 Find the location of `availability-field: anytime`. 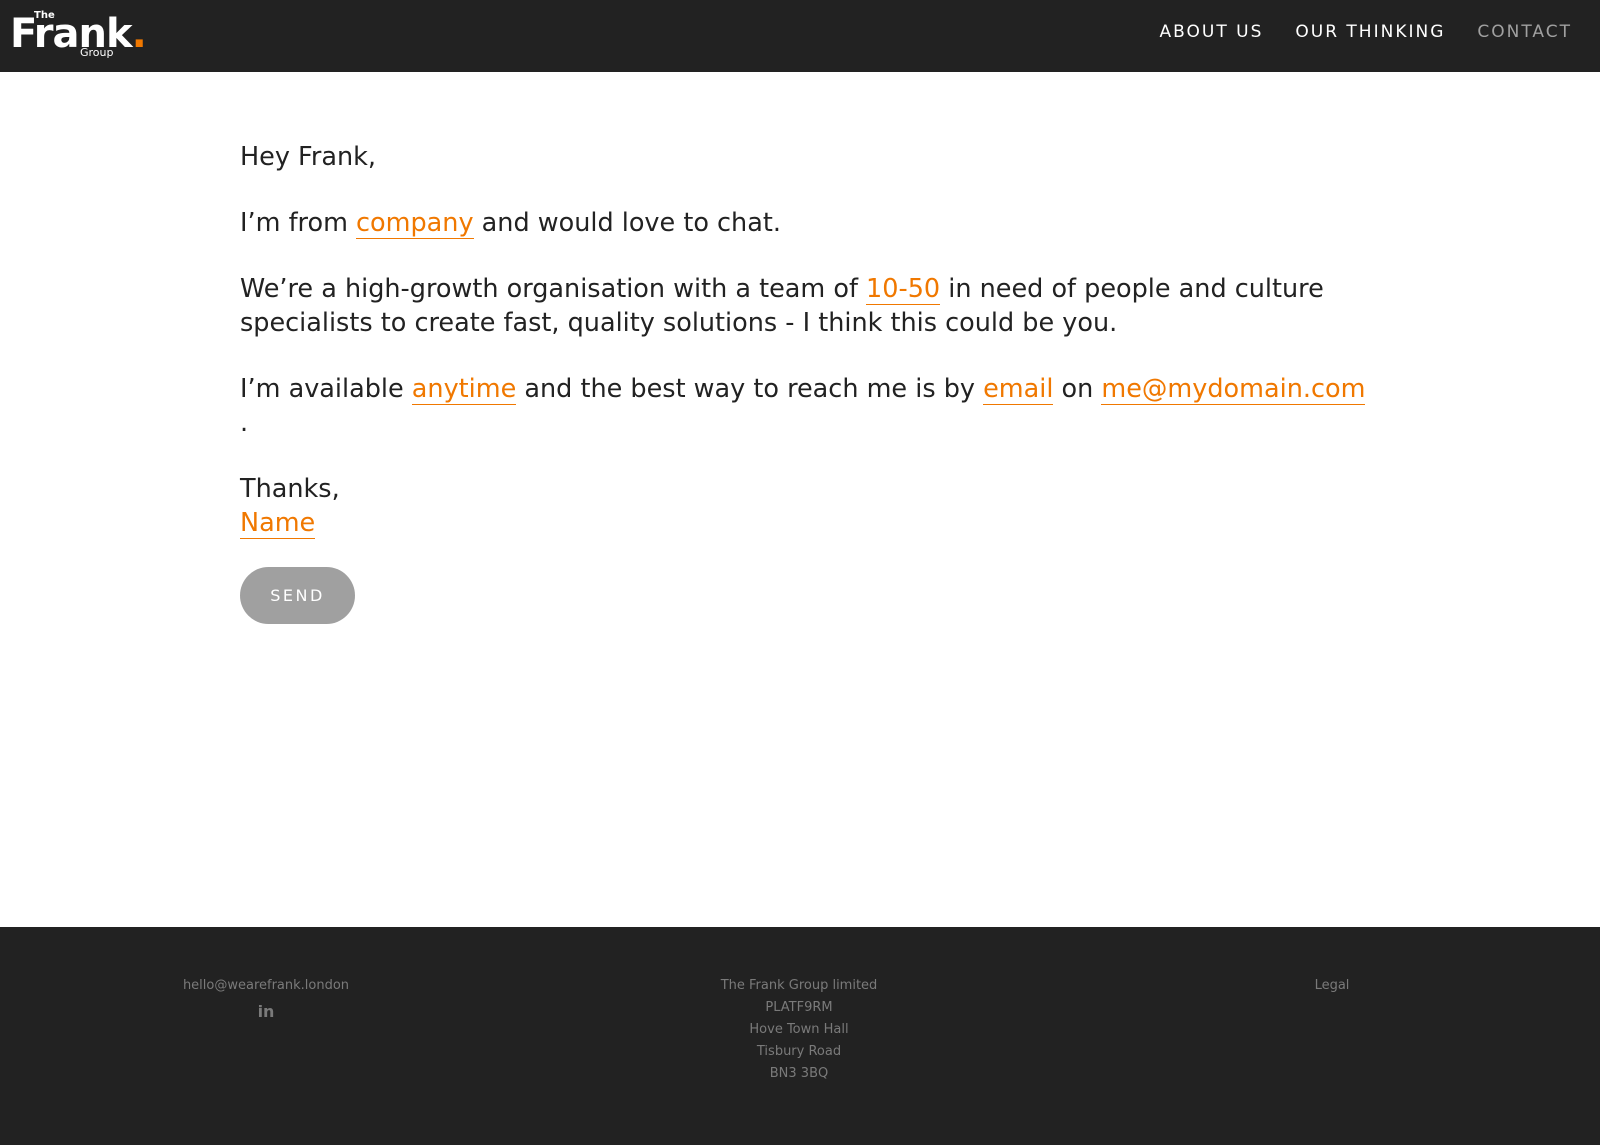

availability-field: anytime is located at coordinates (464, 389).